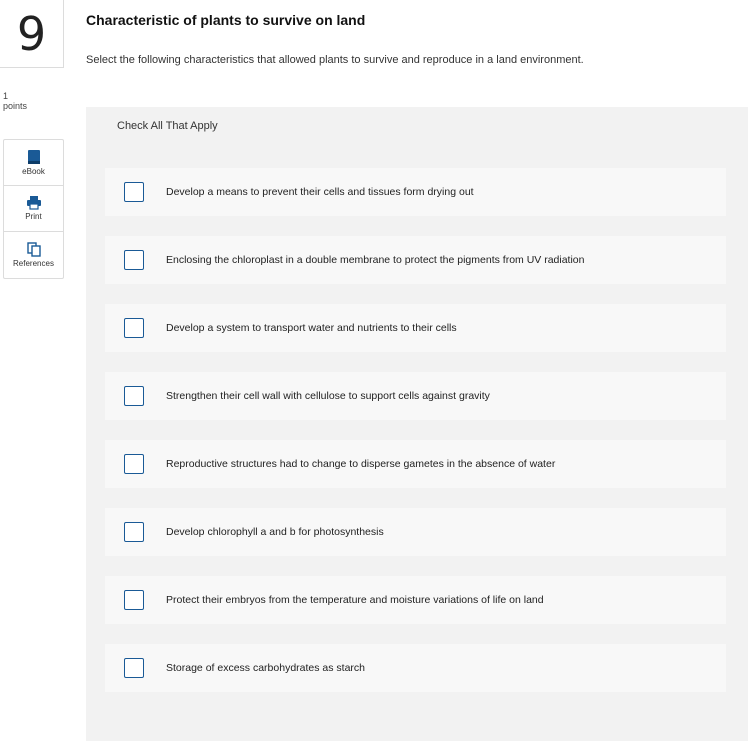 The width and height of the screenshot is (748, 741). Describe the element at coordinates (33, 203) in the screenshot. I see `printer-icon` at that location.